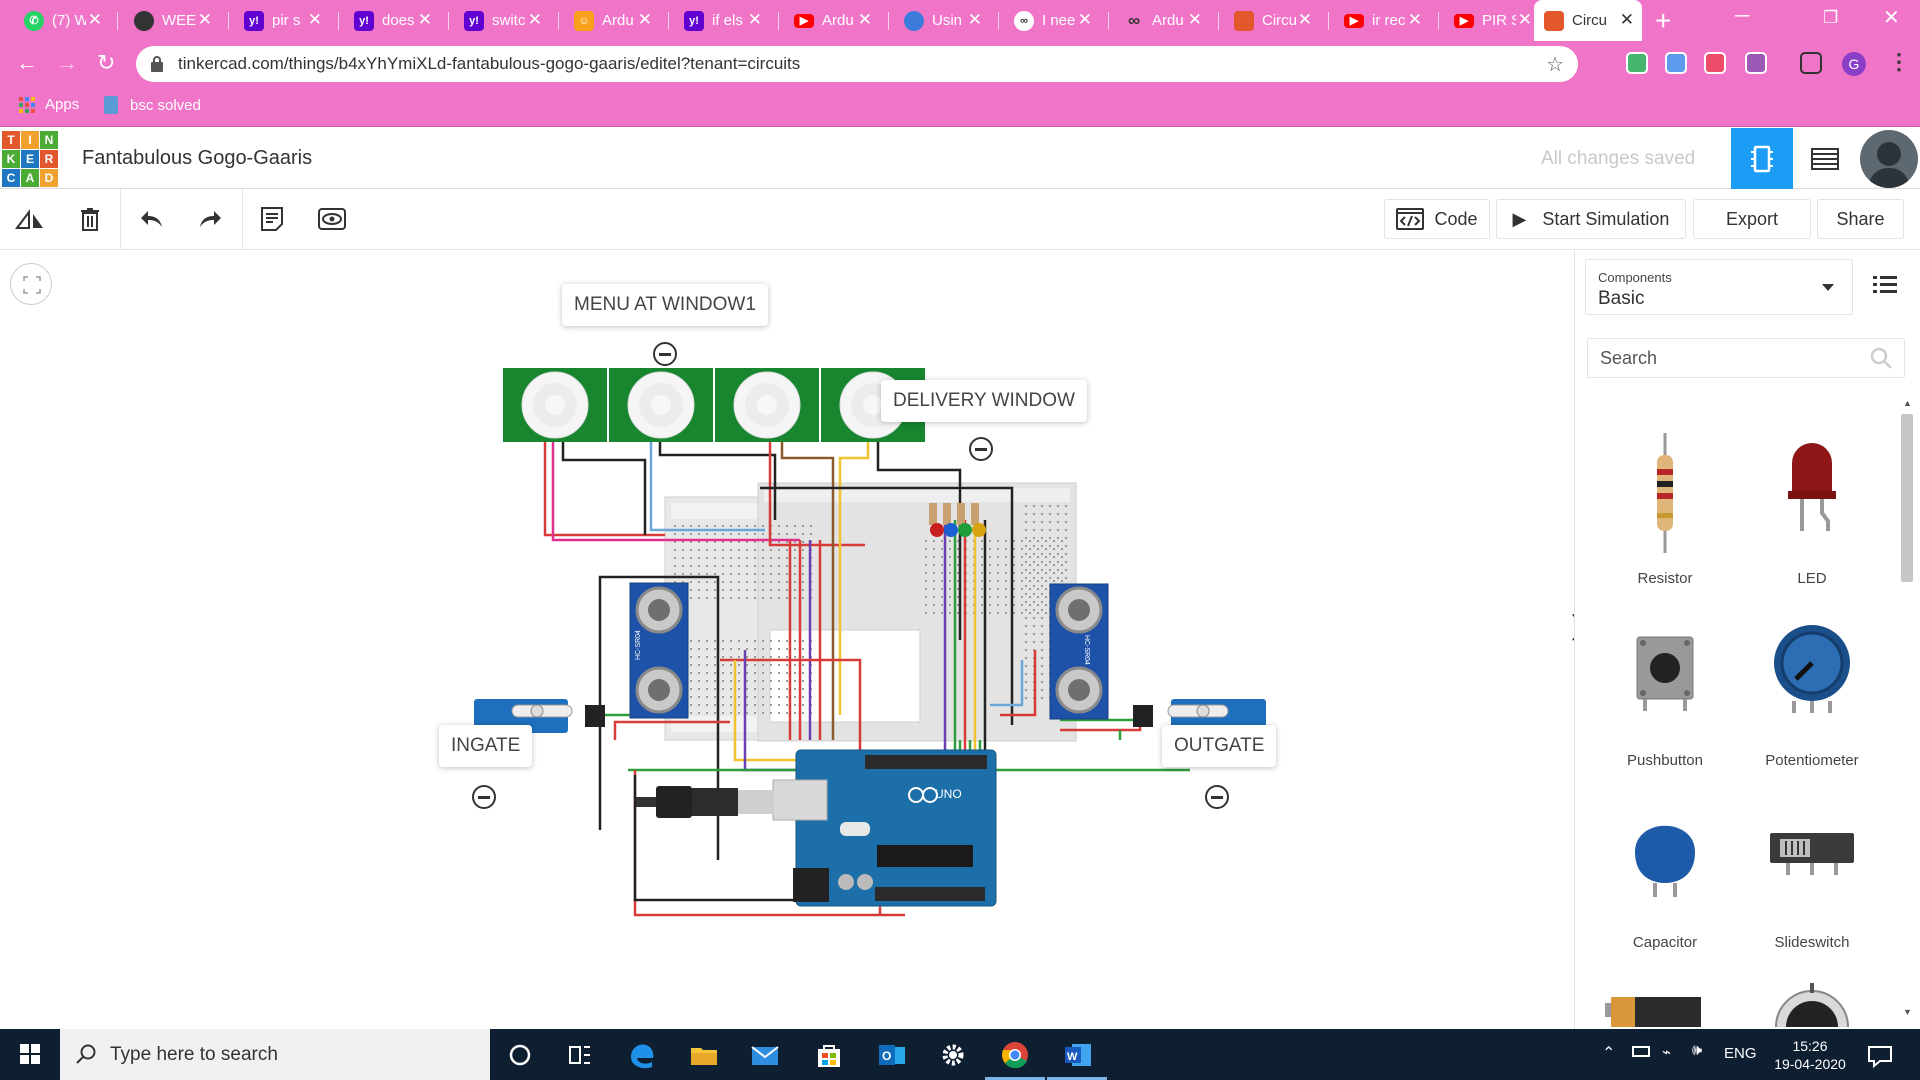 The width and height of the screenshot is (1920, 1080). I want to click on start-button, so click(30, 1054).